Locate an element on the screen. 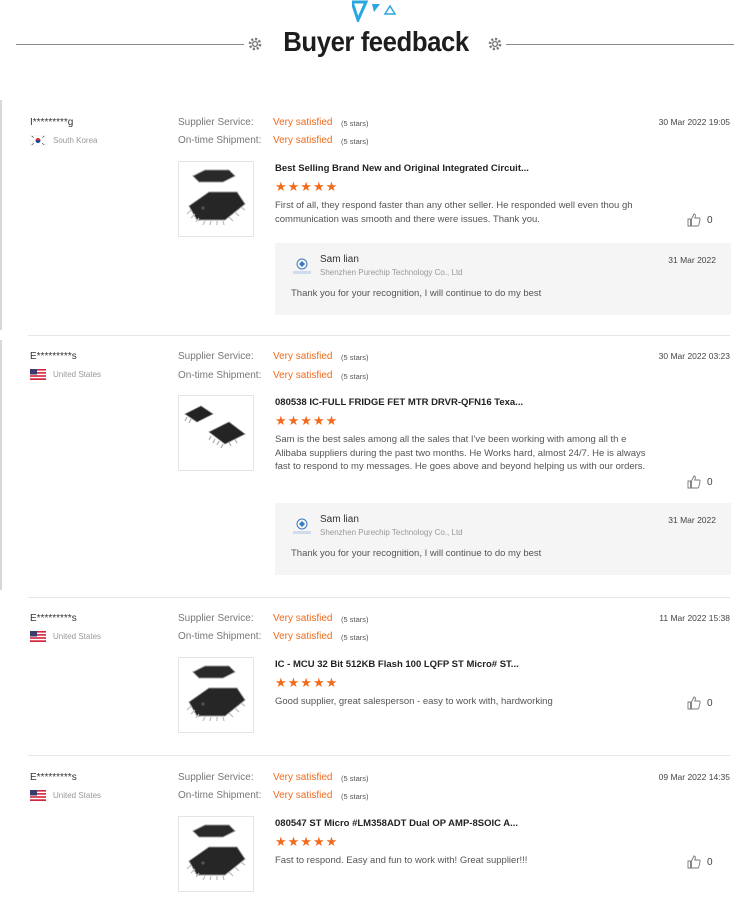  kr-flag-icon is located at coordinates (38, 140).